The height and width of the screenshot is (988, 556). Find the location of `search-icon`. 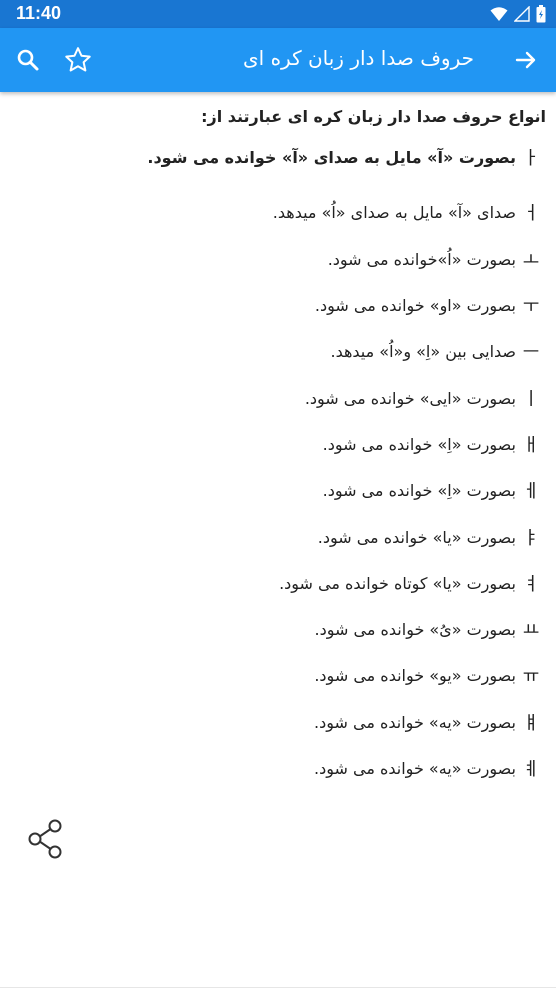

search-icon is located at coordinates (28, 60).